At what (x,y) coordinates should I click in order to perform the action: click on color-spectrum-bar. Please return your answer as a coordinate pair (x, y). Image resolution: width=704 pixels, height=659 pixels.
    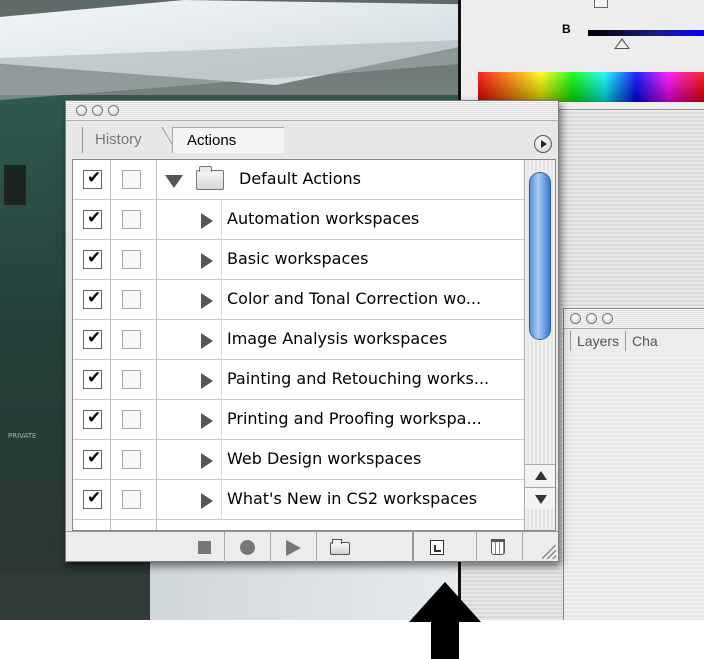
    Looking at the image, I should click on (591, 87).